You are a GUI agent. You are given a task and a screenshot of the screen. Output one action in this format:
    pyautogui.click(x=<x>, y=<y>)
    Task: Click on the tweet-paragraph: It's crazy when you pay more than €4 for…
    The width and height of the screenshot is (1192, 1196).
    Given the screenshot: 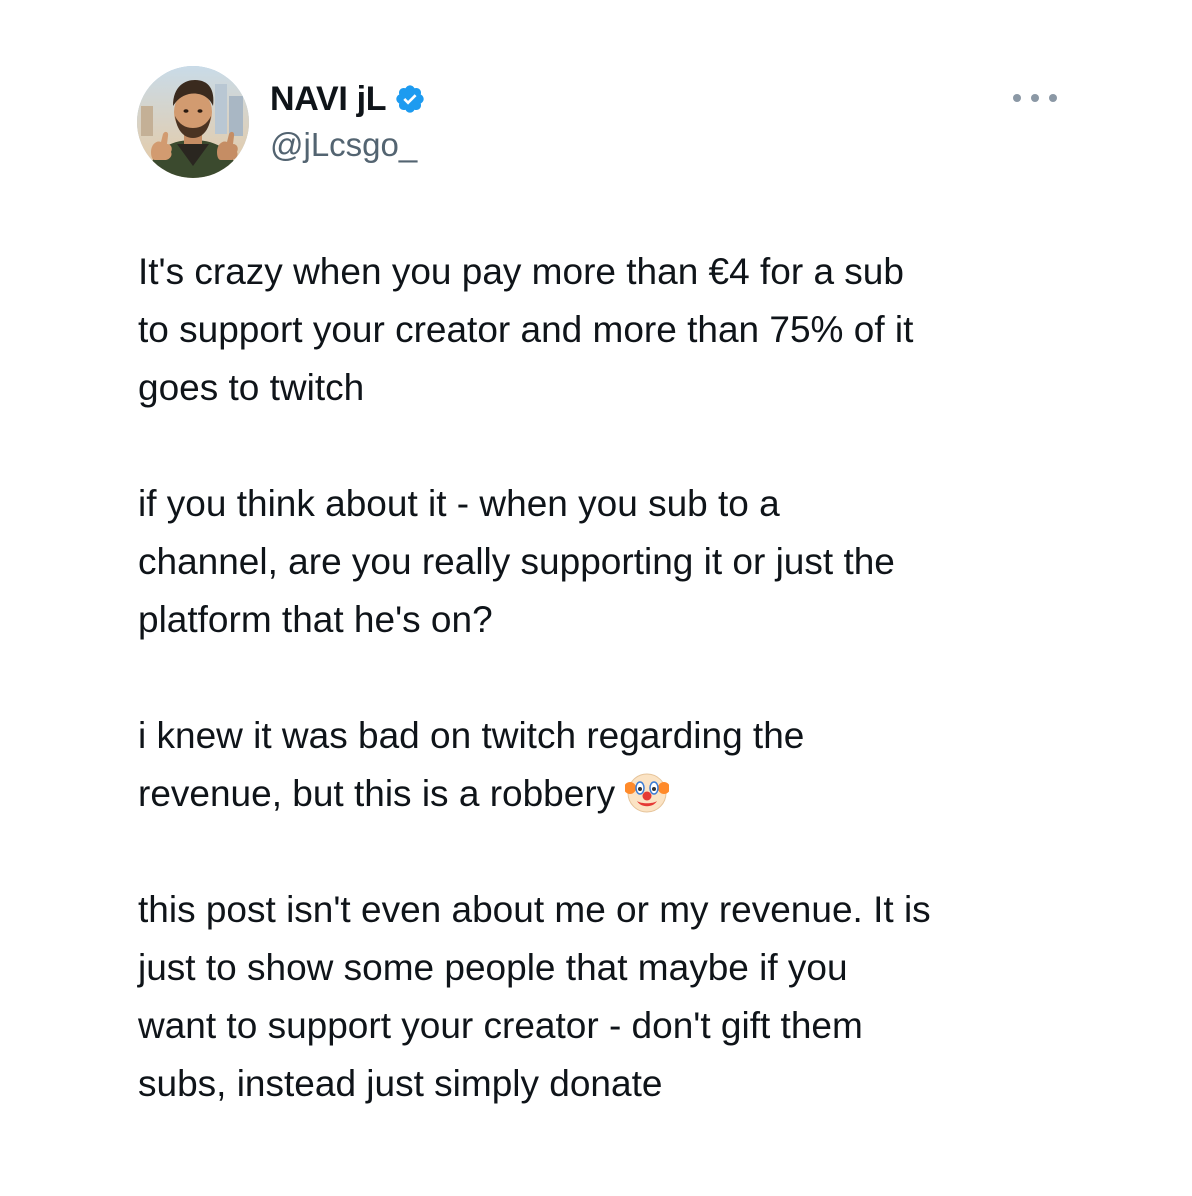 What is the action you would take?
    pyautogui.click(x=618, y=330)
    